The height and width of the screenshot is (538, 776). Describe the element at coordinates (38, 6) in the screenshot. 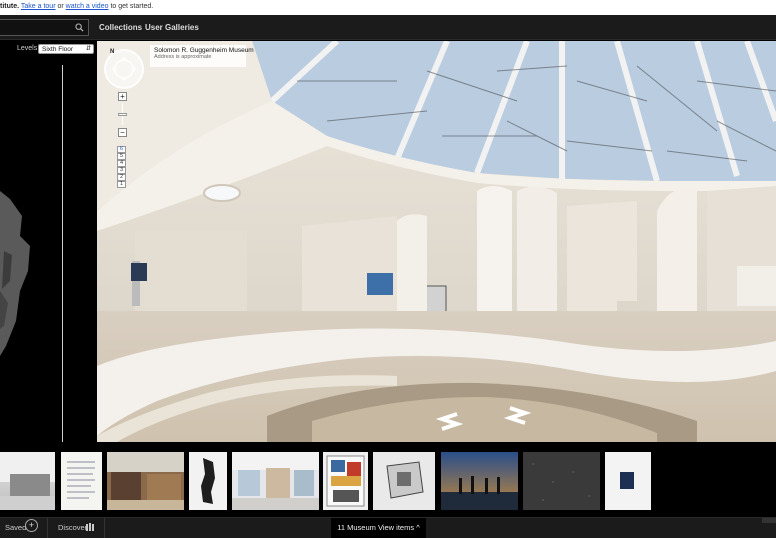

I see `take-tour-link: Take a tour` at that location.